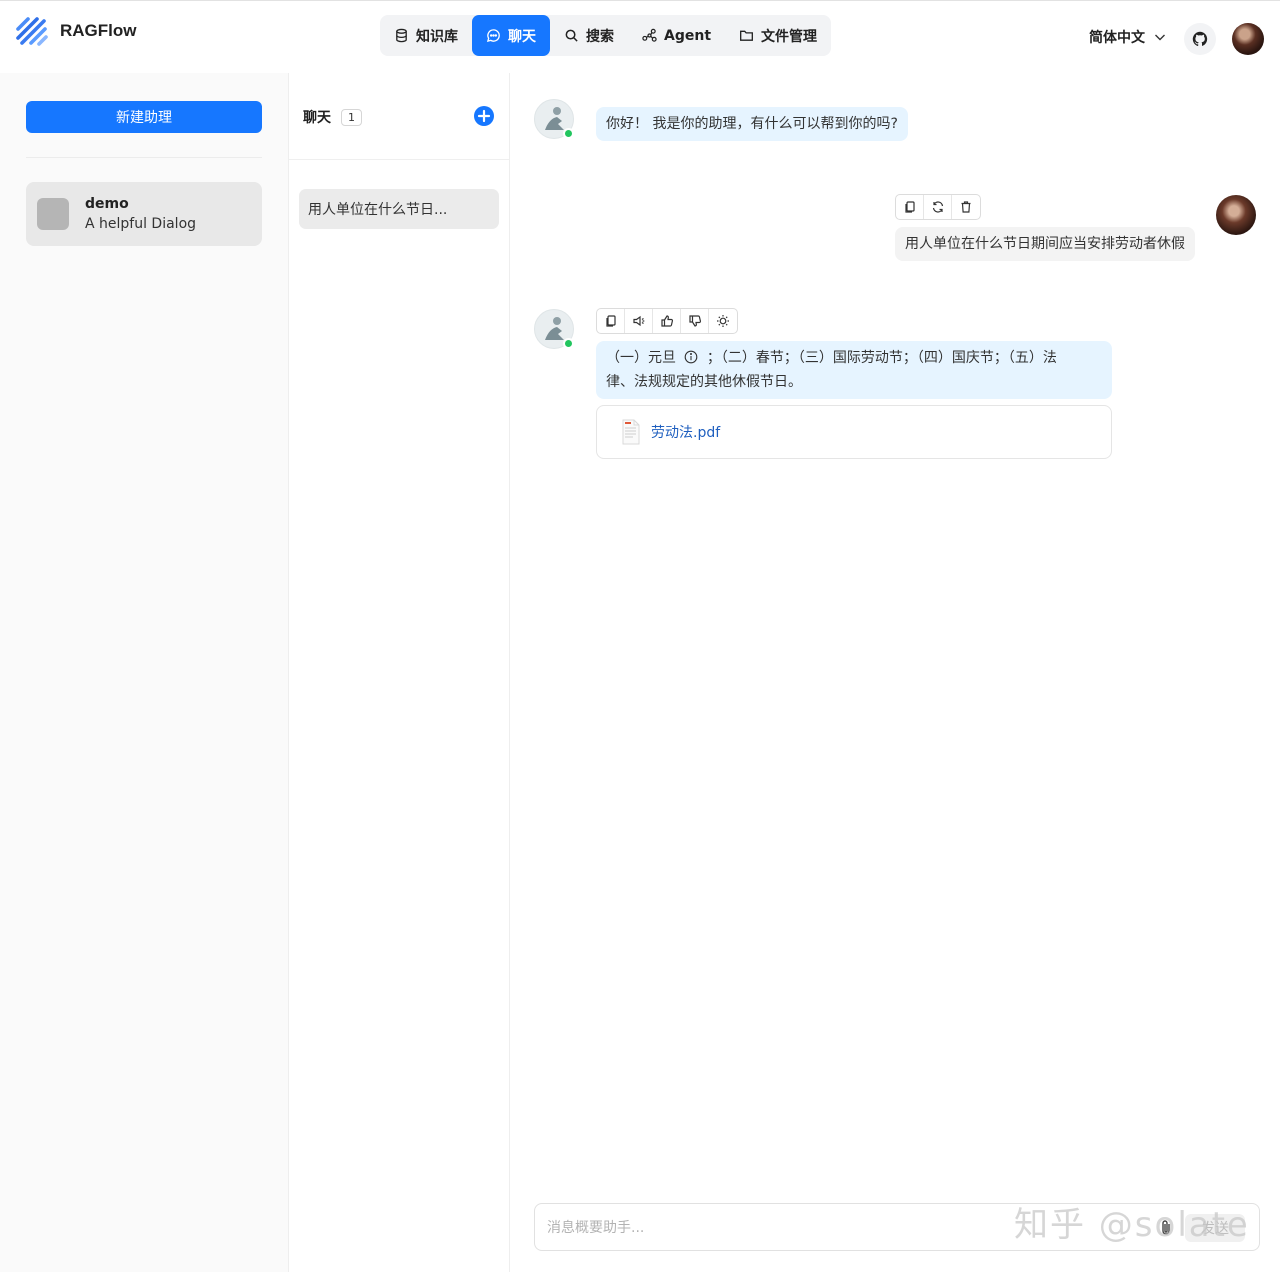 The height and width of the screenshot is (1272, 1280). Describe the element at coordinates (484, 116) in the screenshot. I see `add-conversation-icon` at that location.